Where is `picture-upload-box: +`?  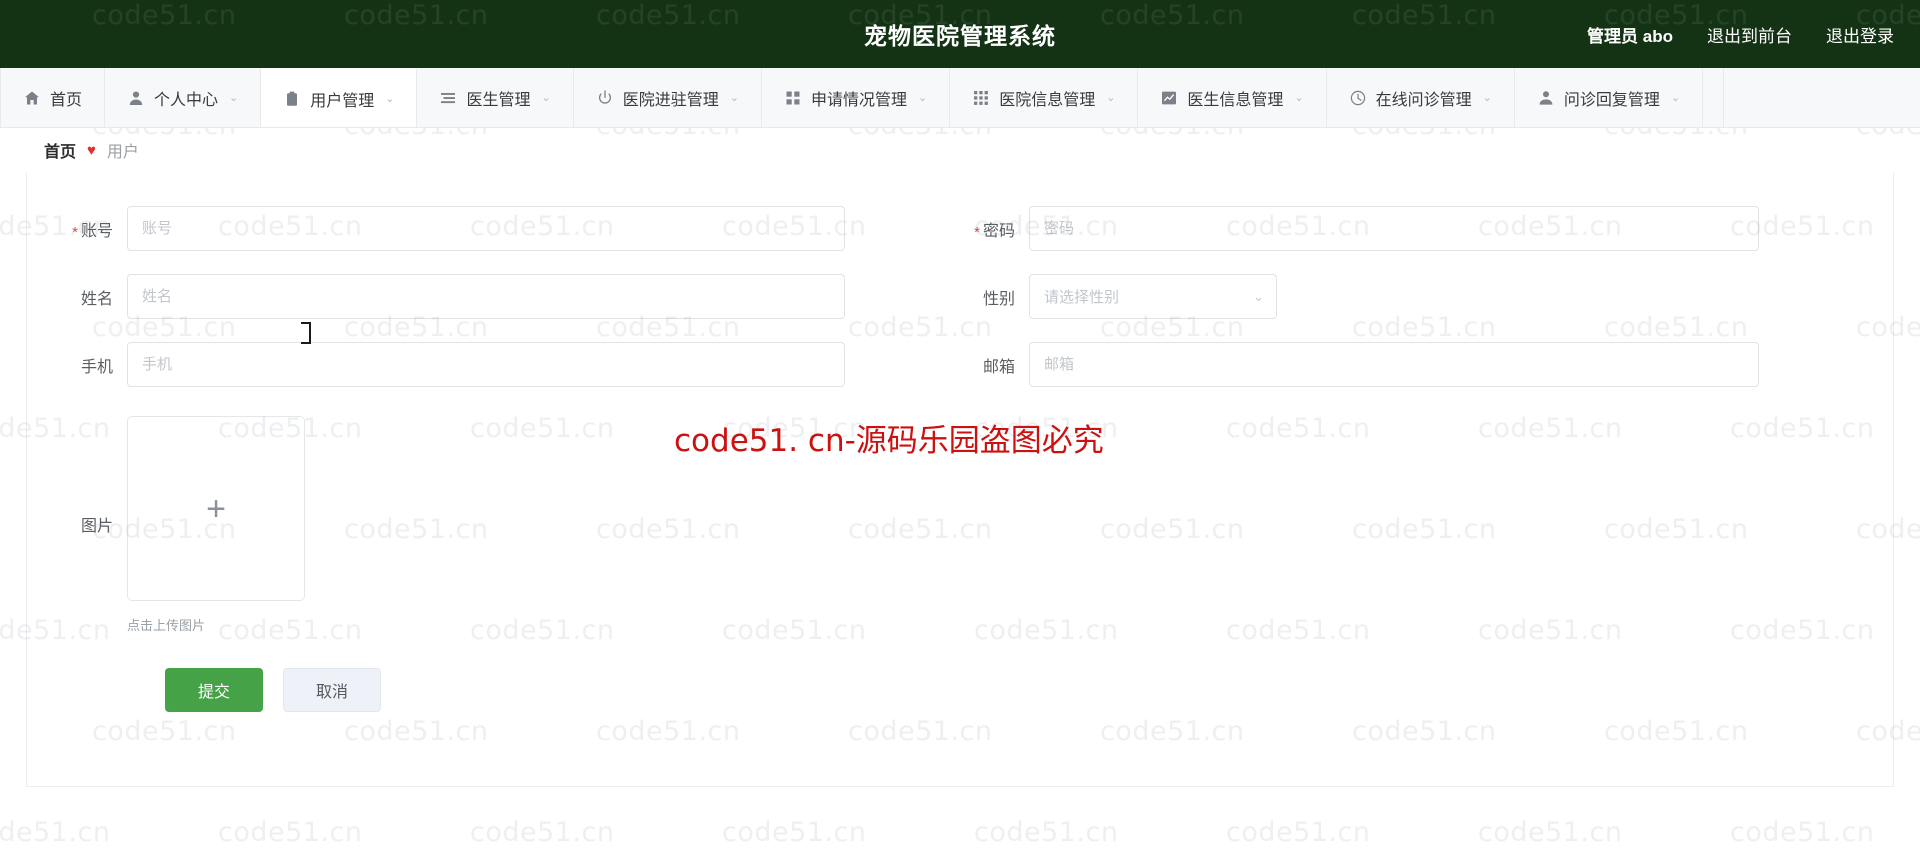 picture-upload-box: + is located at coordinates (216, 508).